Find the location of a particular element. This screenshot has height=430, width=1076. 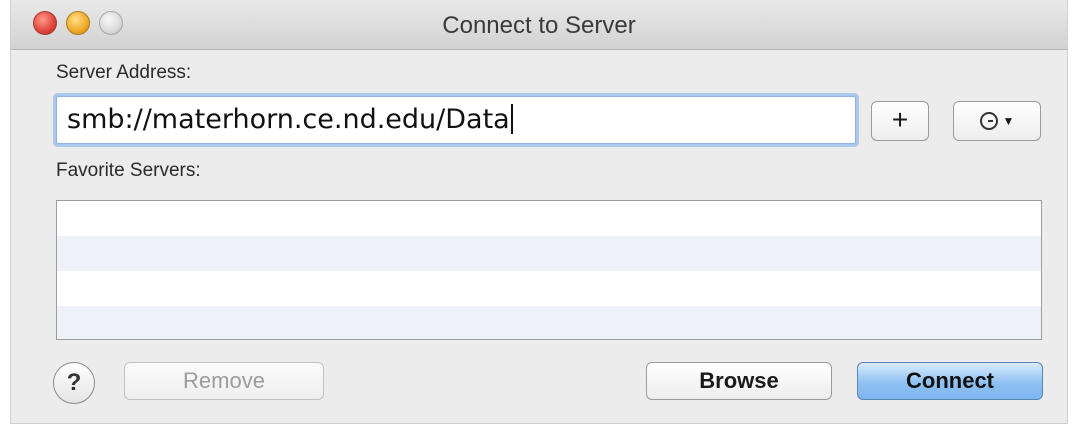

help-button: ? is located at coordinates (74, 383).